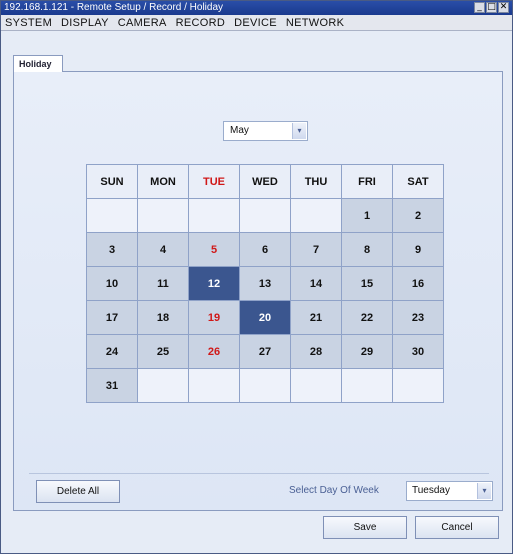 The image size is (513, 554). What do you see at coordinates (112, 283) in the screenshot?
I see `calendar-day-cell: 10` at bounding box center [112, 283].